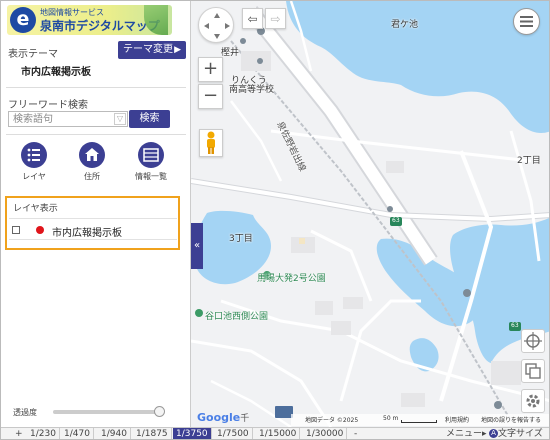 This screenshot has height=440, width=550. I want to click on text-size-label: 文字サイズ, so click(520, 434).